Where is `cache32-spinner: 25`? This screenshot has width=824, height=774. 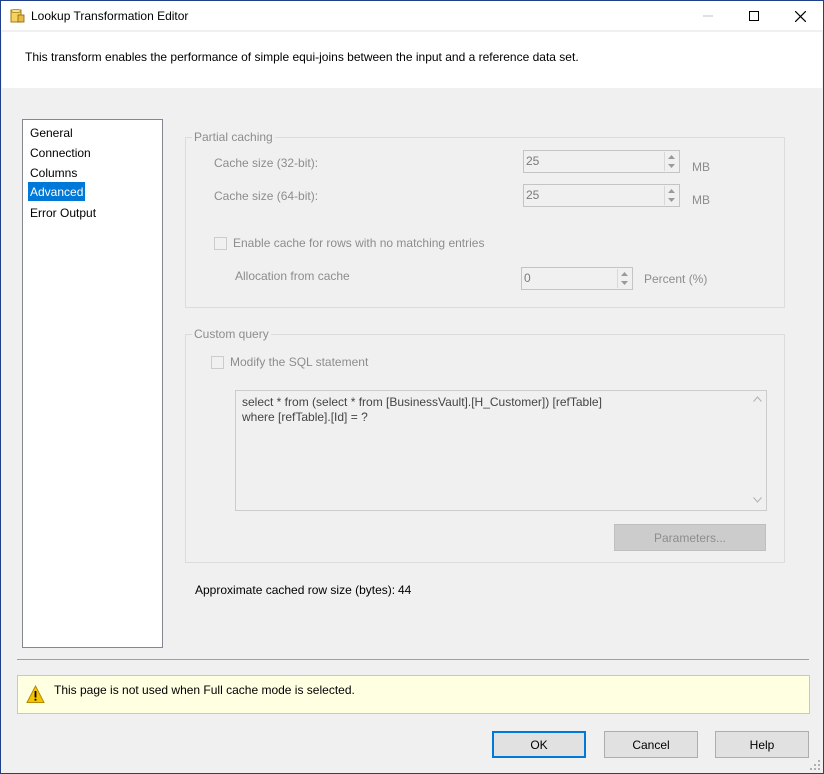 cache32-spinner: 25 is located at coordinates (601, 161).